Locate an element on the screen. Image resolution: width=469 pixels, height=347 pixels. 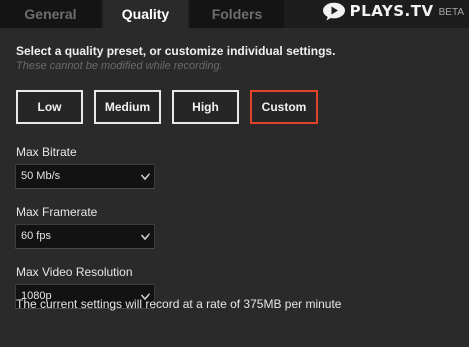
max-framerate-select: 60 fps is located at coordinates (85, 236).